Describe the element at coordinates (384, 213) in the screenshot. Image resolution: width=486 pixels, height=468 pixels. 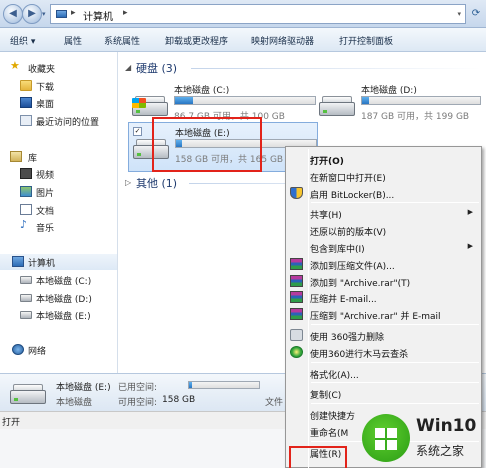
I see `menu-item: 共享(H) ▶` at that location.